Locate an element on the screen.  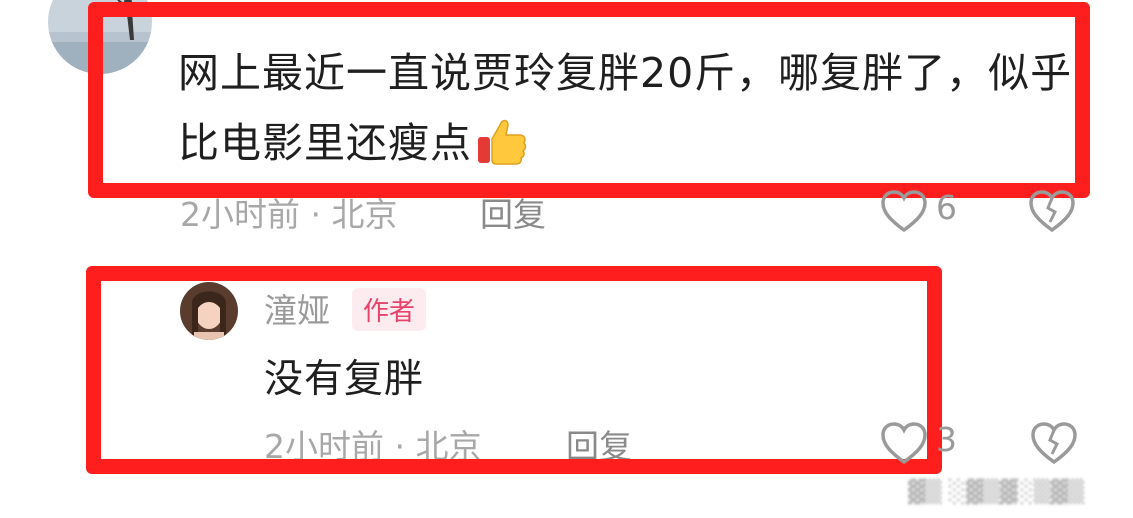
watermark: ▓▒ ░▓▒▓░▒▓▒ is located at coordinates (996, 492).